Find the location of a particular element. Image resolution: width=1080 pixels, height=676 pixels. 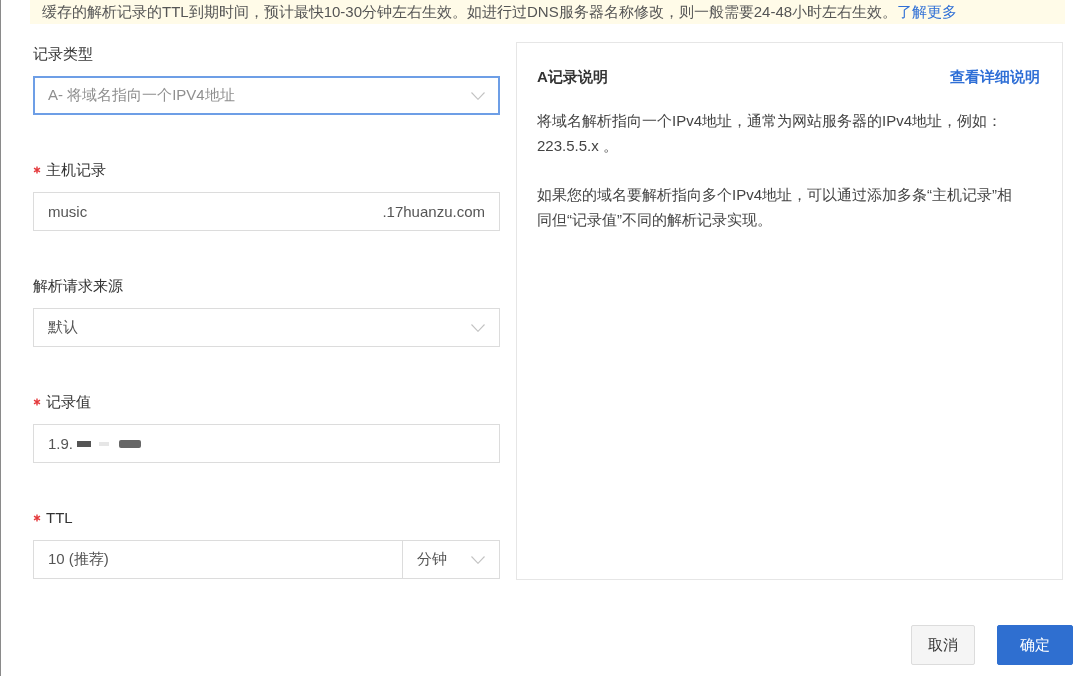

field-label: 解析请求来源 is located at coordinates (78, 286).